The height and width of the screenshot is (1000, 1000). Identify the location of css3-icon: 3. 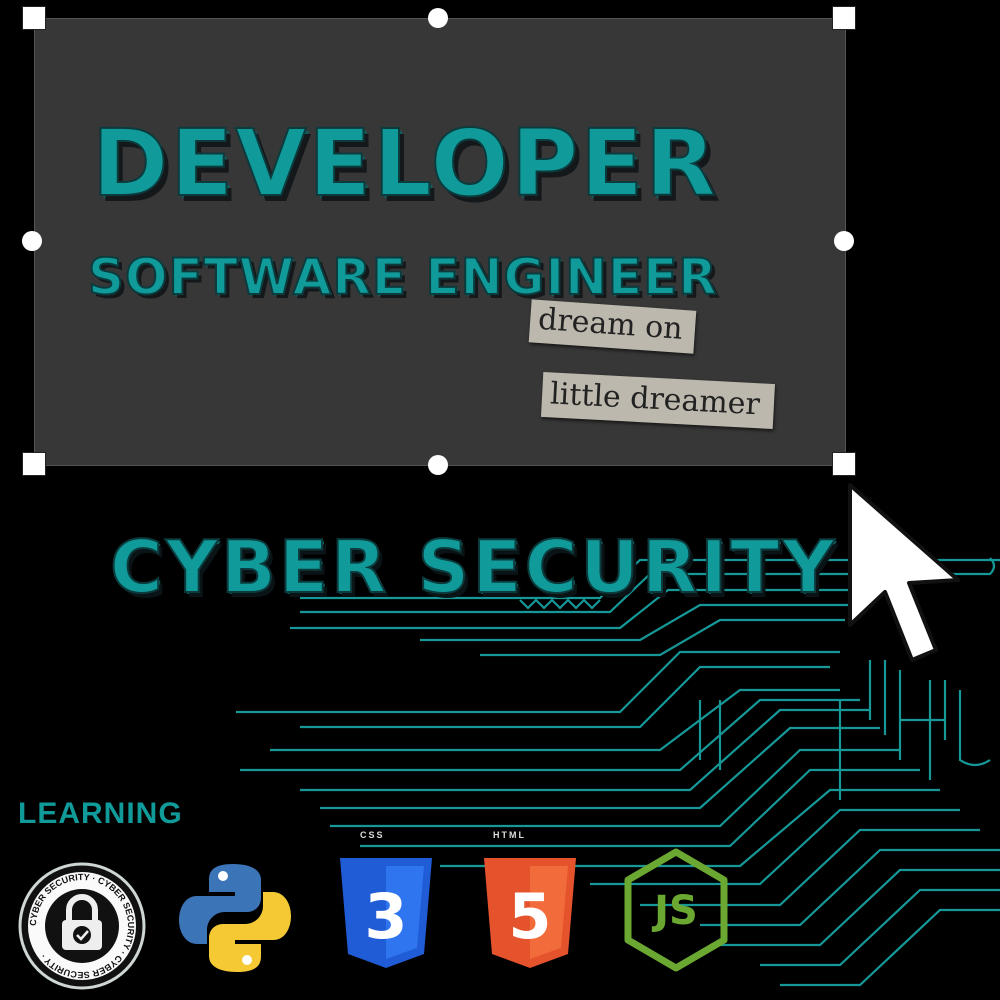
(386, 913).